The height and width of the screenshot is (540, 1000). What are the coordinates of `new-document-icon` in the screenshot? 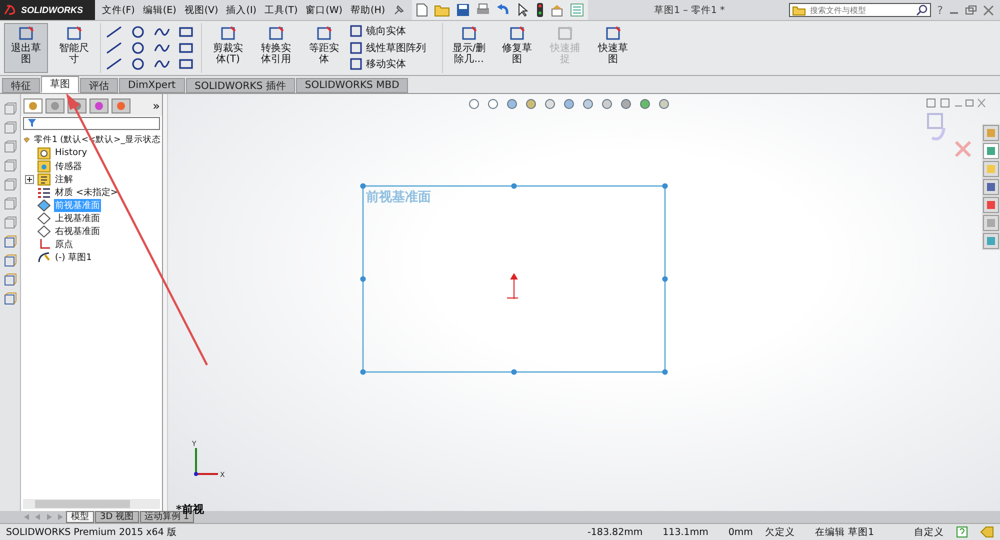 It's located at (422, 10).